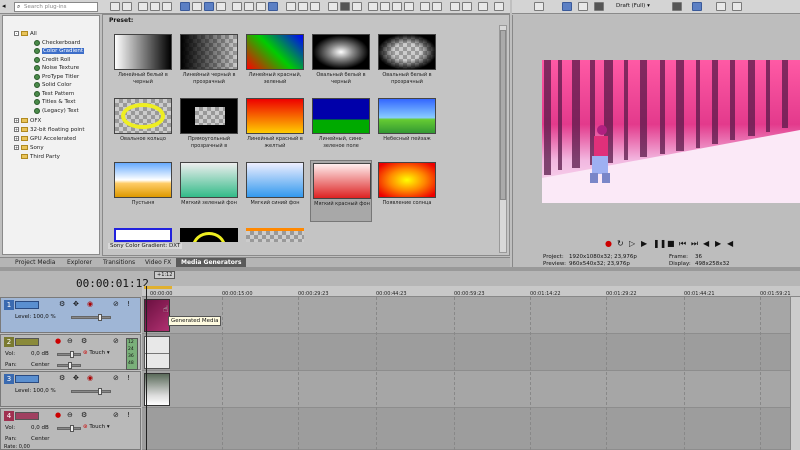 The height and width of the screenshot is (450, 800). What do you see at coordinates (157, 315) in the screenshot?
I see `video-clip-generated` at bounding box center [157, 315].